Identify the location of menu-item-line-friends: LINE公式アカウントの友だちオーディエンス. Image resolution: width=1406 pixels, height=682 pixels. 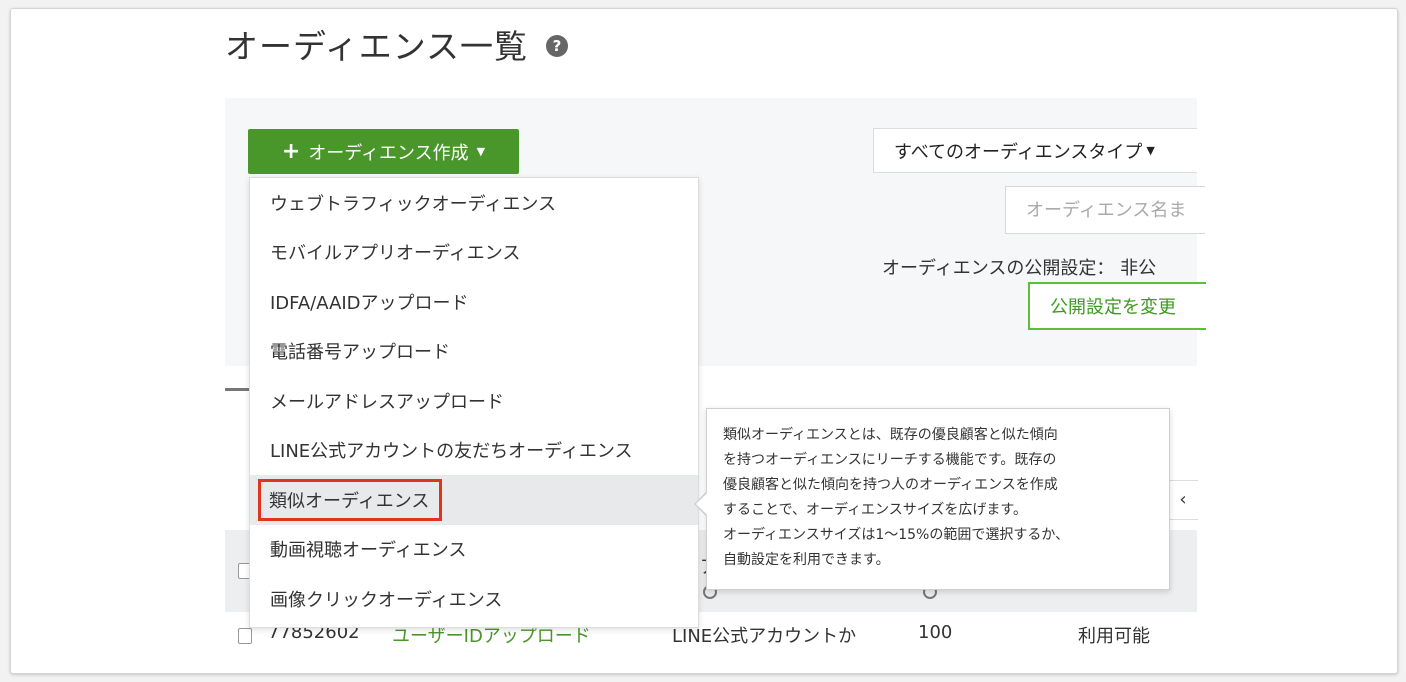
(474, 451).